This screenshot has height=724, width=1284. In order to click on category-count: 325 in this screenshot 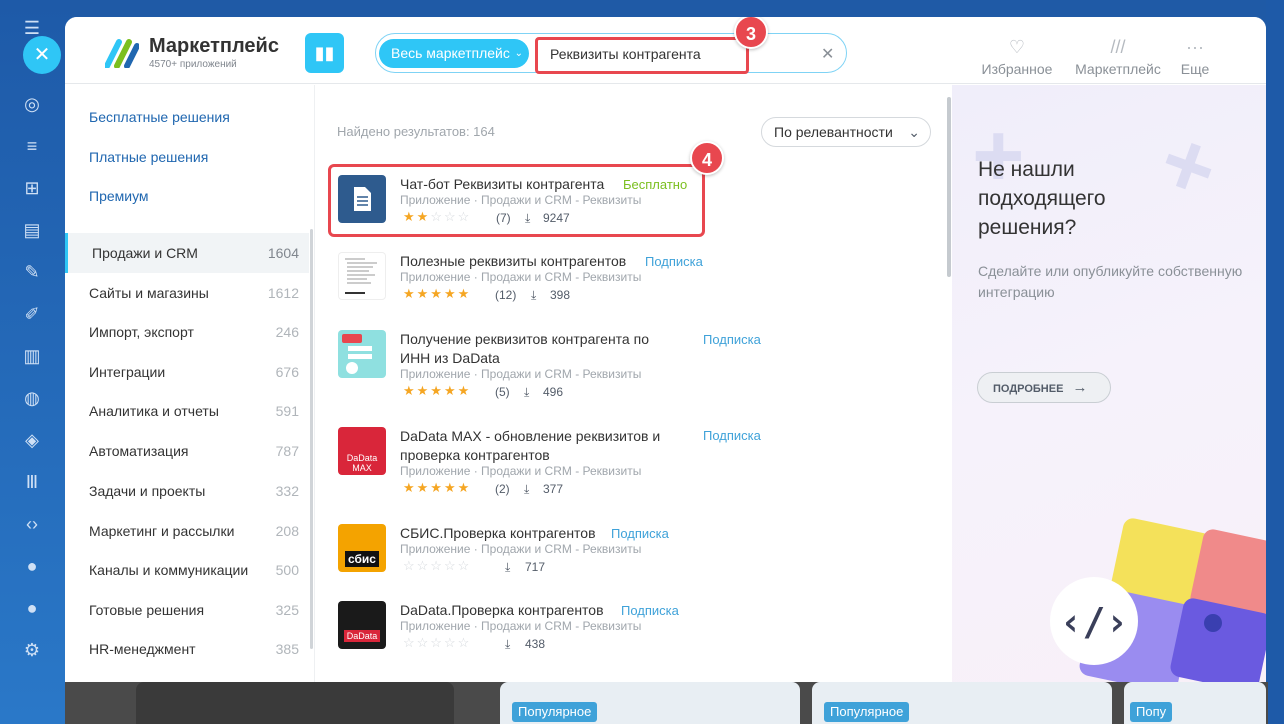, I will do `click(287, 610)`.